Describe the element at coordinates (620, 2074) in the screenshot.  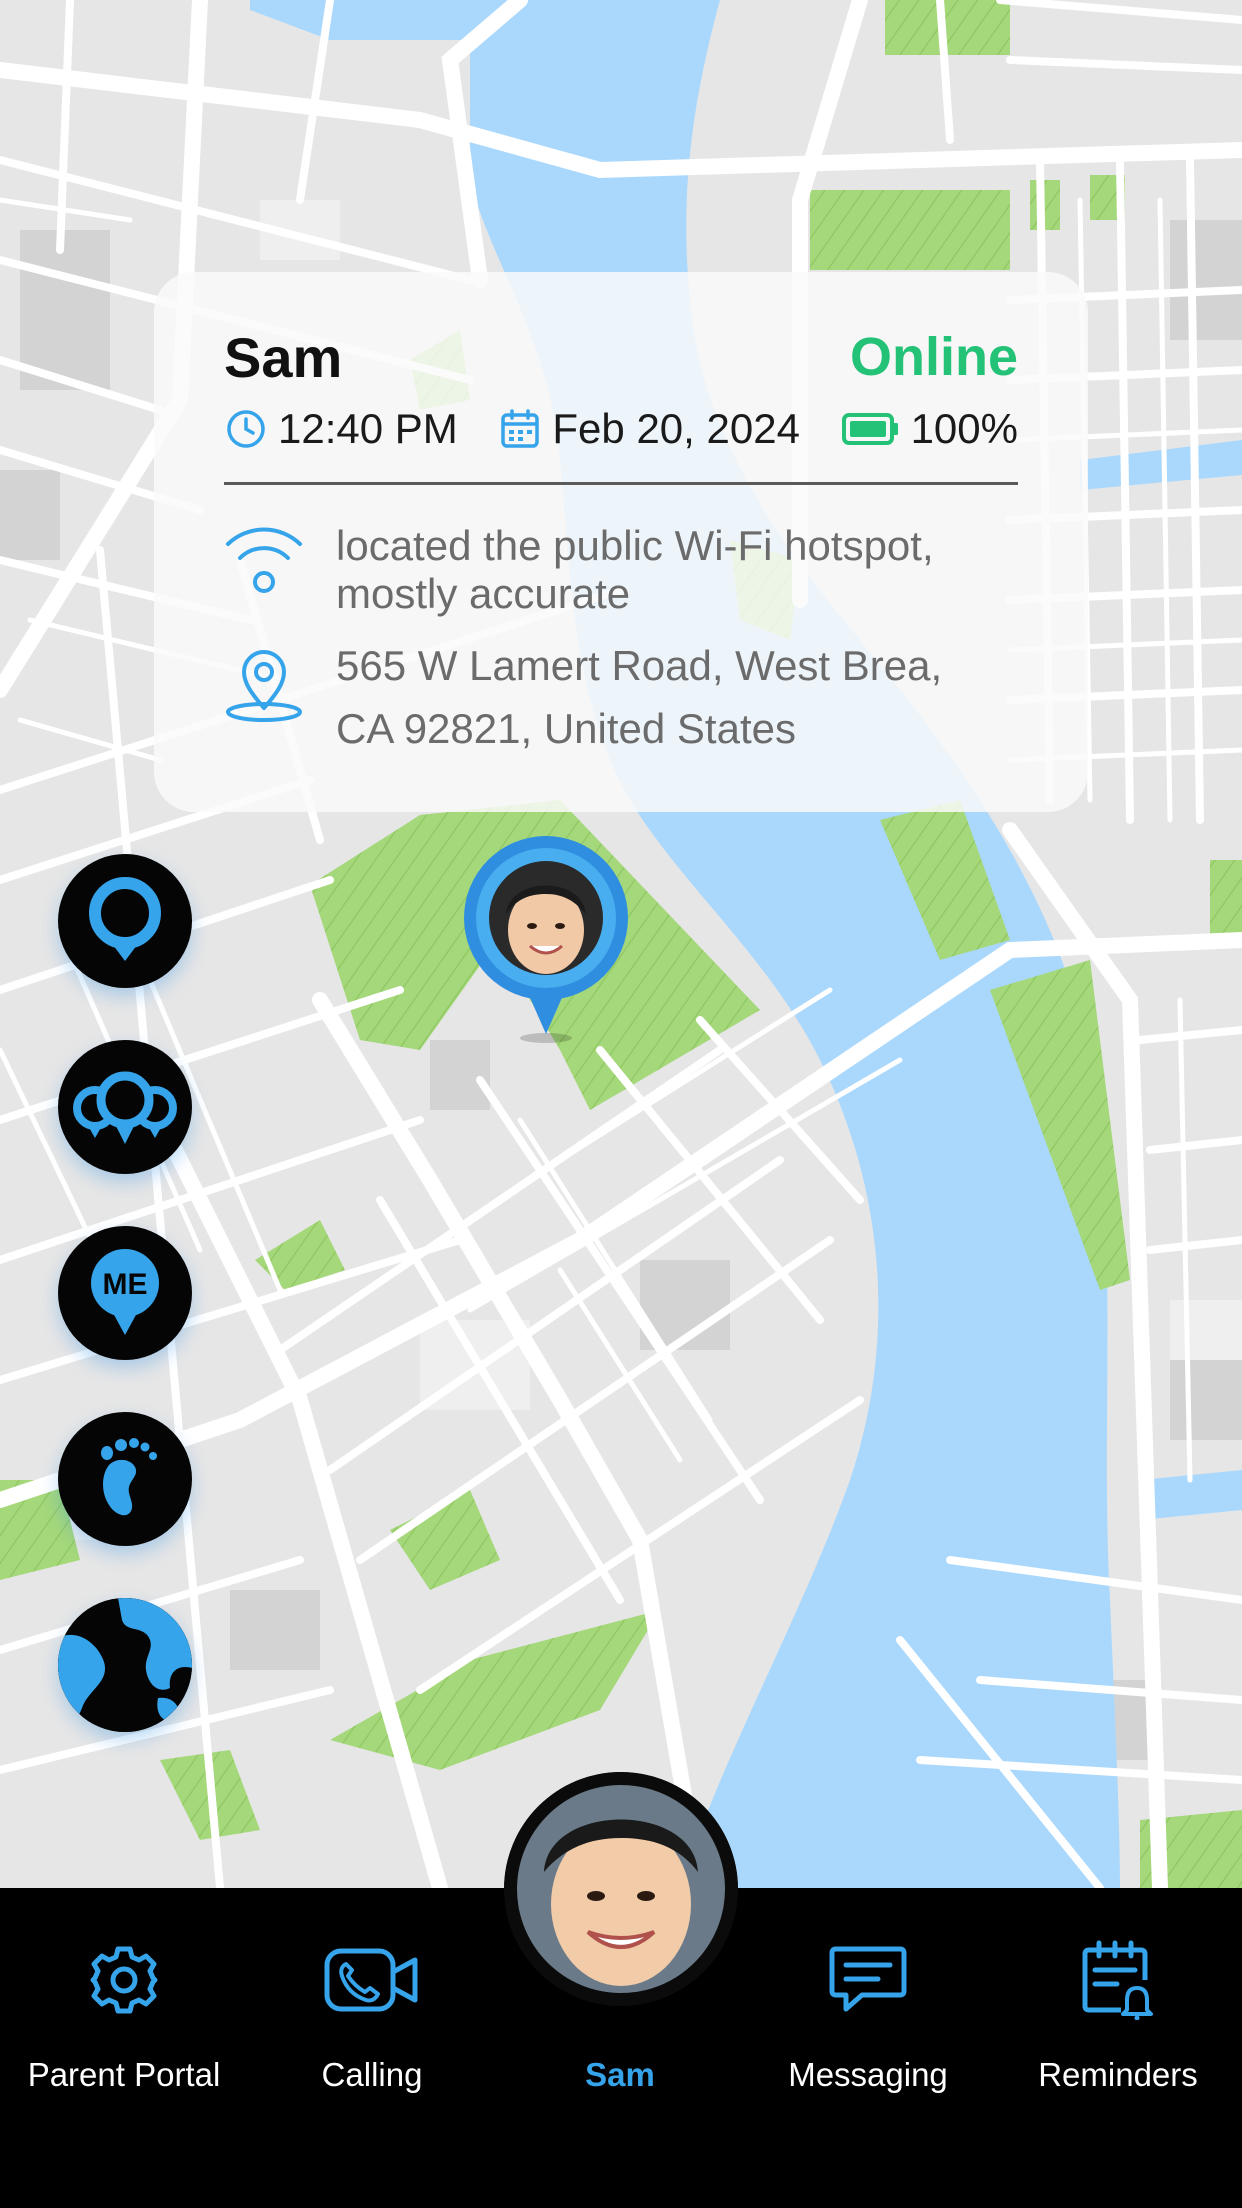
I see `nav-sam-label: Sam` at that location.